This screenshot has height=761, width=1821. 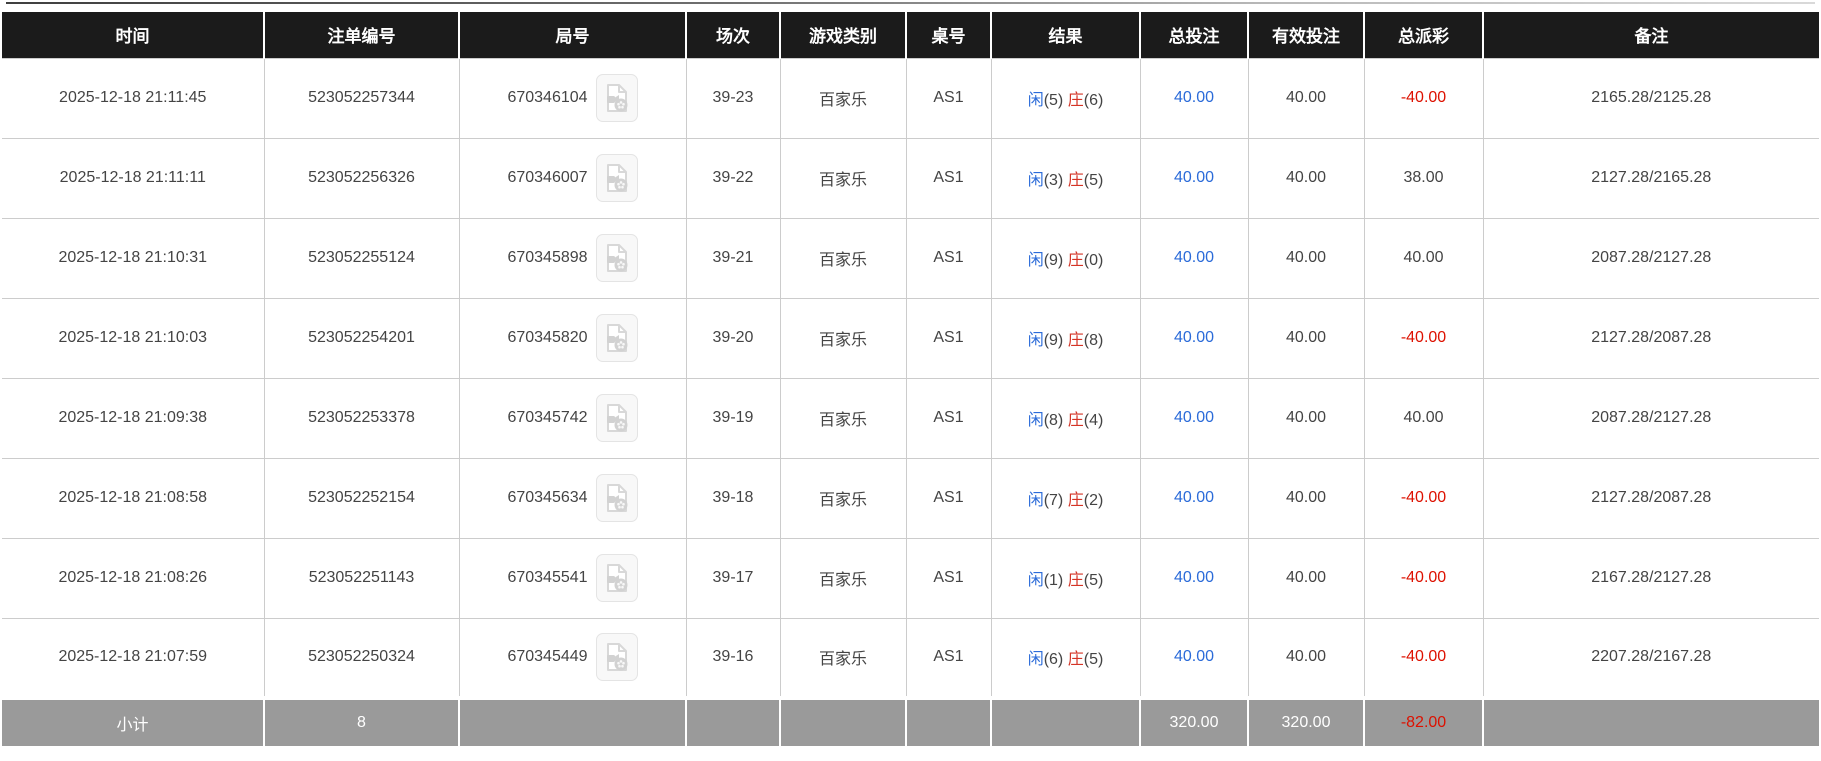 What do you see at coordinates (1065, 35) in the screenshot?
I see `col-header-result: 结果` at bounding box center [1065, 35].